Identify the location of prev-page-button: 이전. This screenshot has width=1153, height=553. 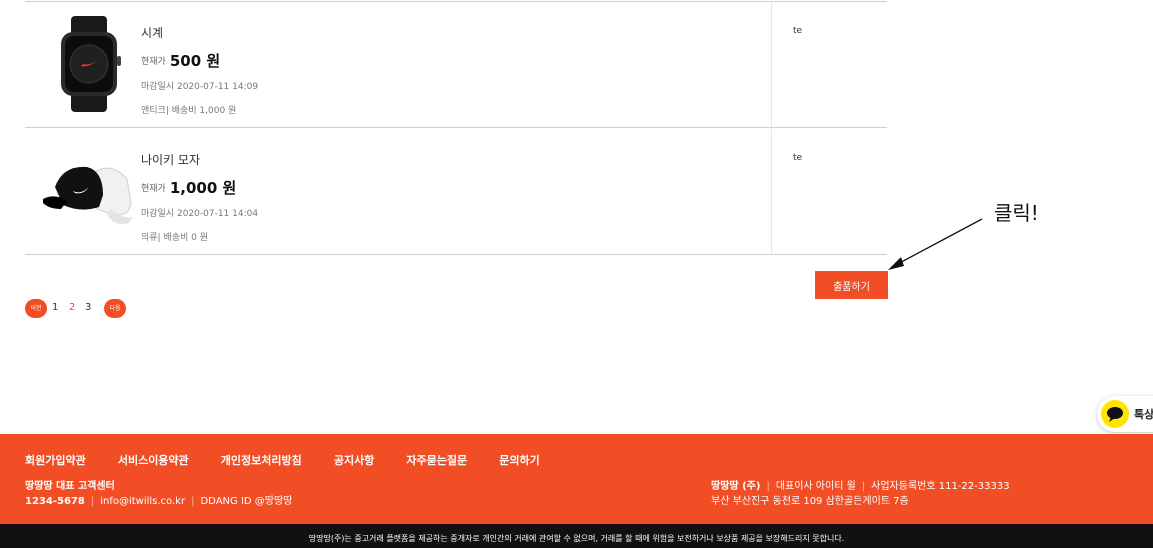
(36, 308).